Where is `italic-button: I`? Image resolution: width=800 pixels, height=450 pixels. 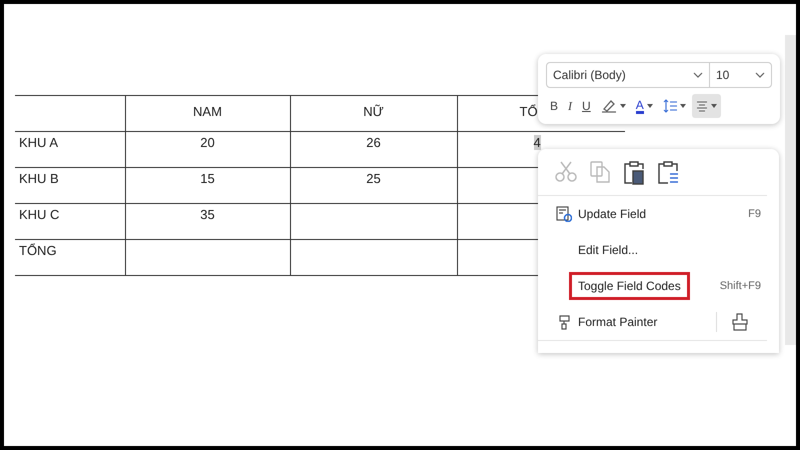
italic-button: I is located at coordinates (570, 106).